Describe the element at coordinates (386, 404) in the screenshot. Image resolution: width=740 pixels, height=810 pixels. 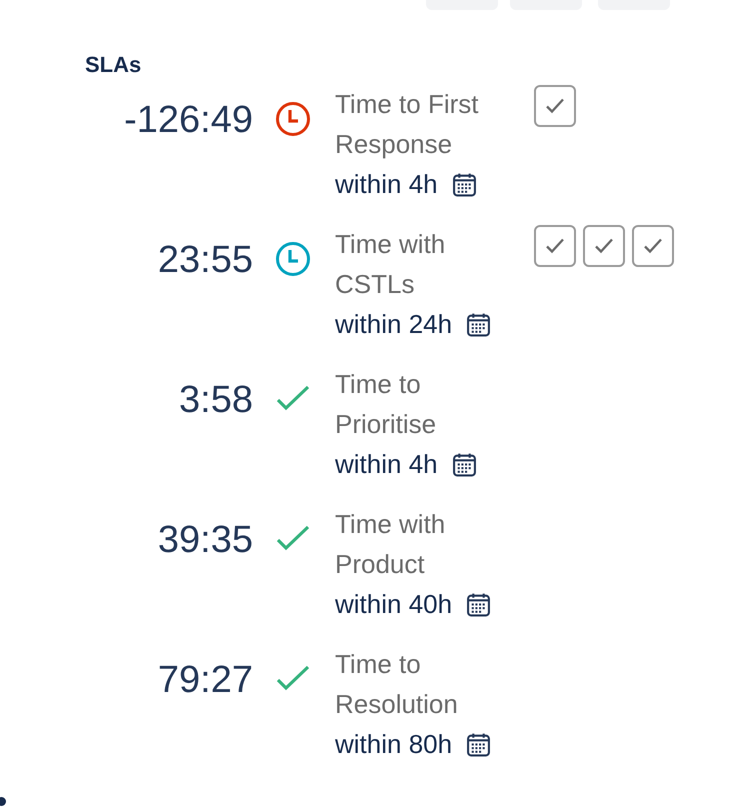
I see `sla-name: Time to Prioritise` at that location.